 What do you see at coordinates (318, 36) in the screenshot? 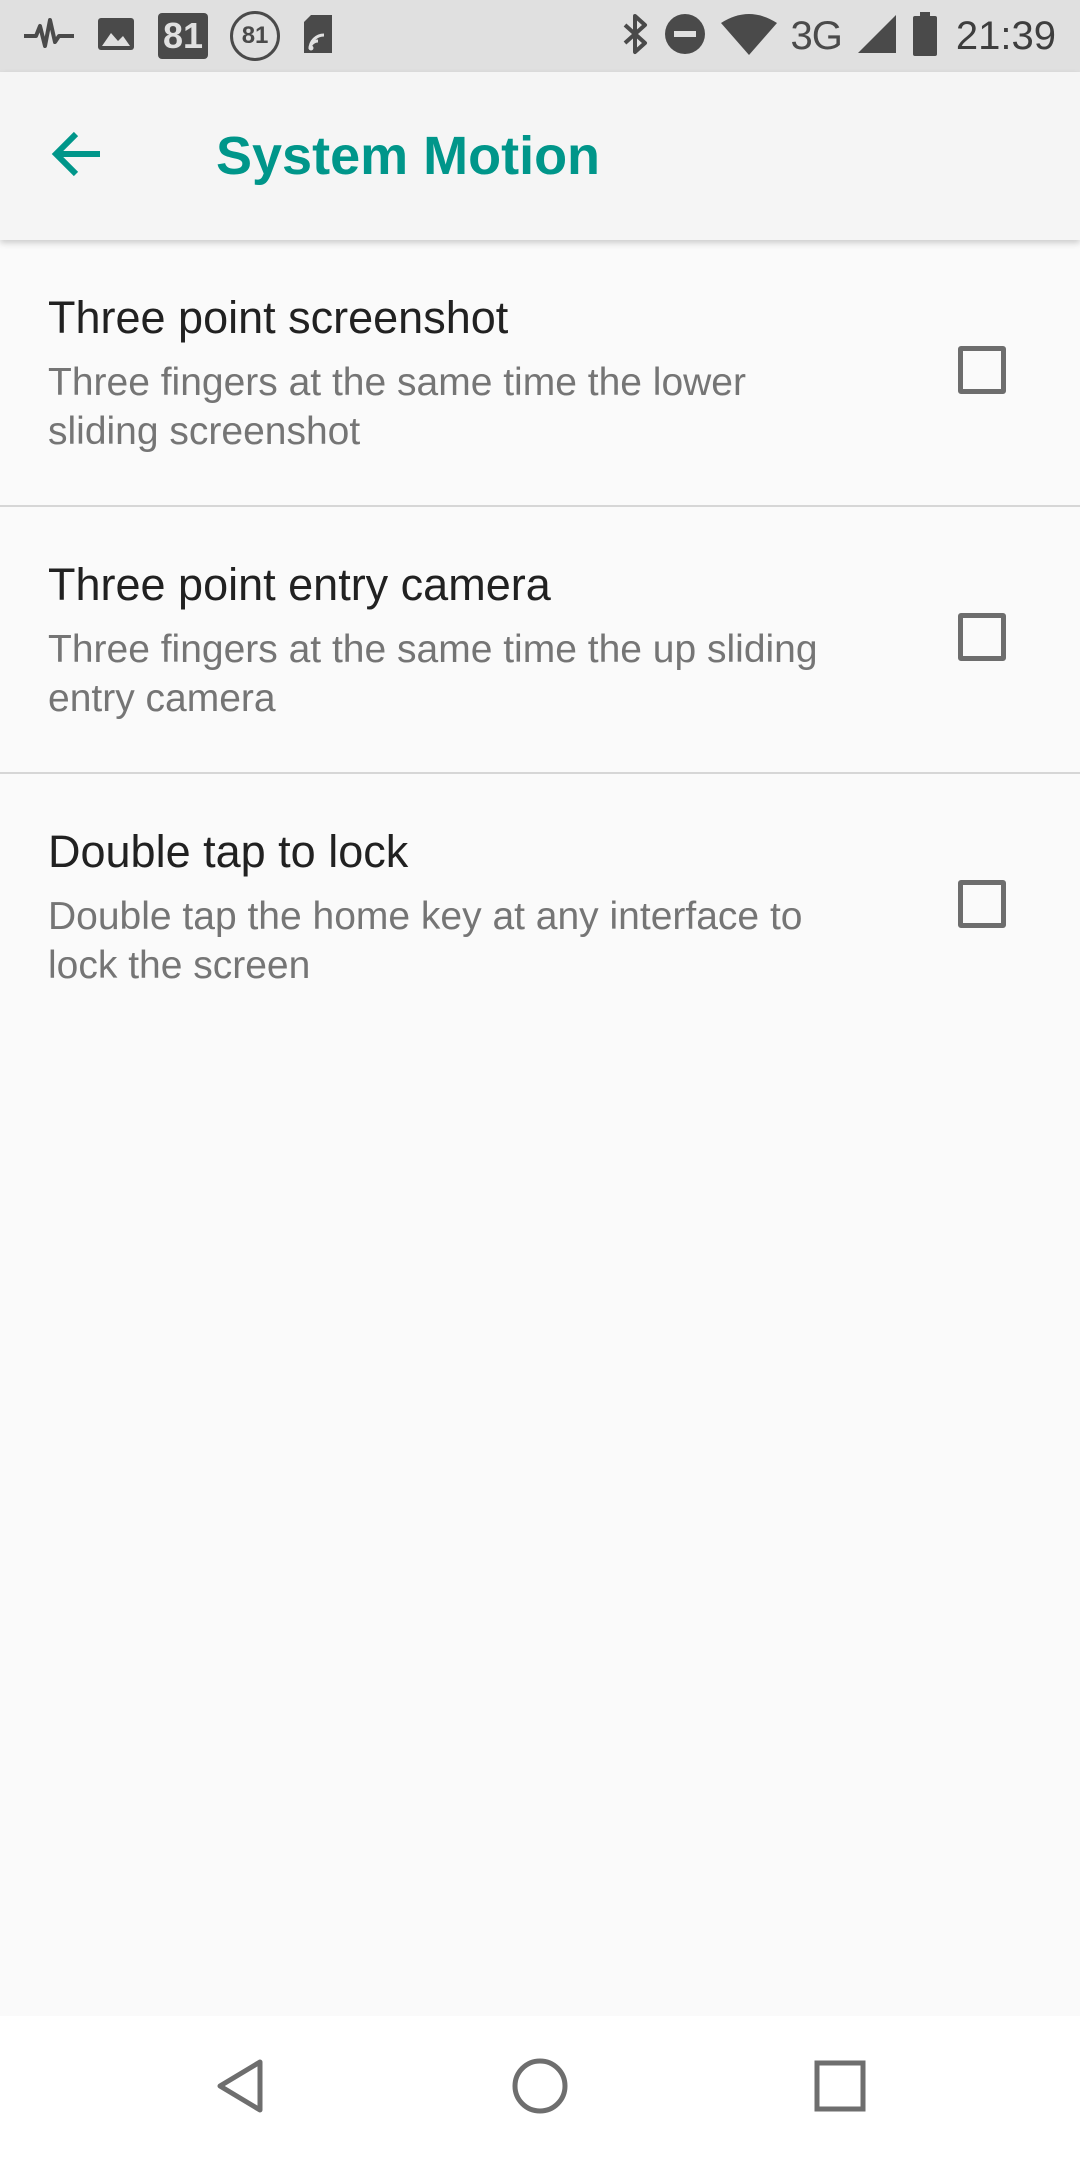
I see `sd-card-icon` at bounding box center [318, 36].